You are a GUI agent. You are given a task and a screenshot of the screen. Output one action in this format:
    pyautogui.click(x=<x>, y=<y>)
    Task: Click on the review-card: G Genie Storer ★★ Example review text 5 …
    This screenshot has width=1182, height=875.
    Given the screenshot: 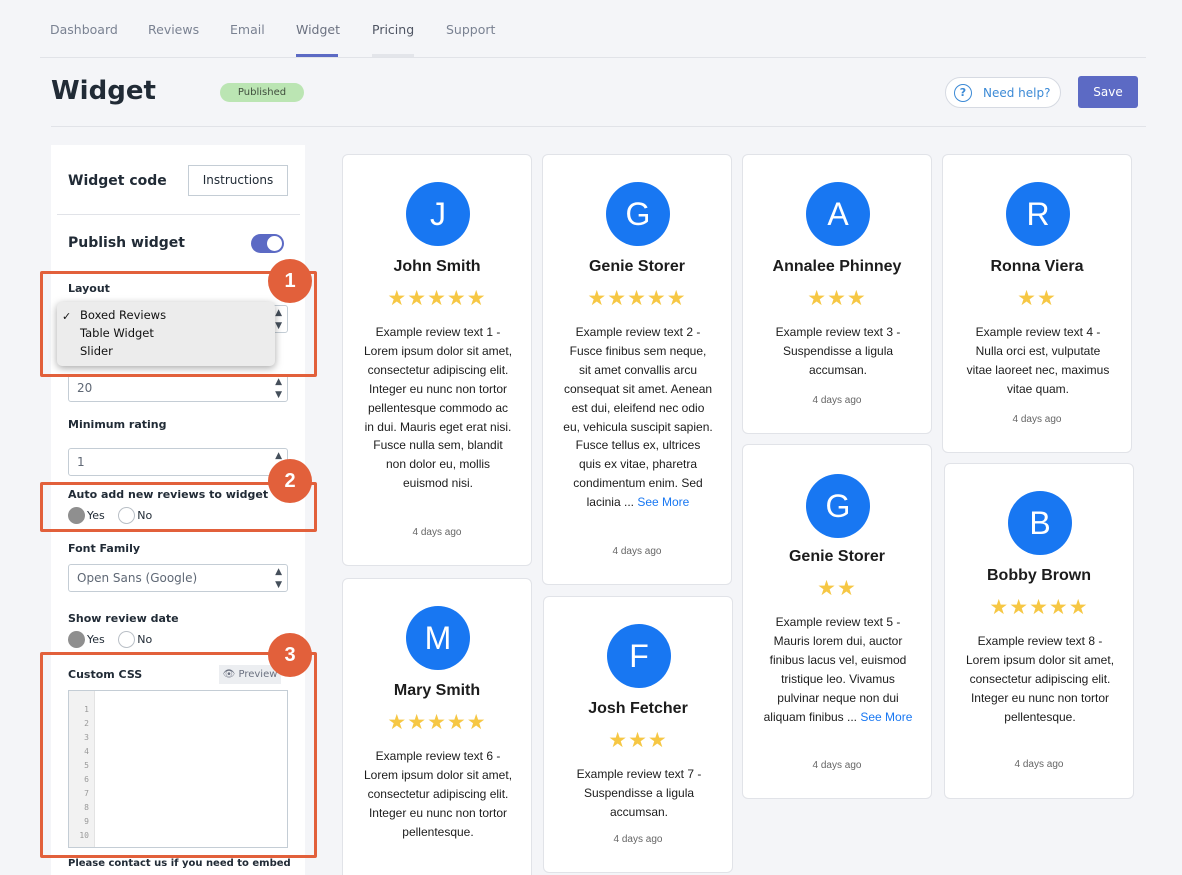 What is the action you would take?
    pyautogui.click(x=837, y=621)
    